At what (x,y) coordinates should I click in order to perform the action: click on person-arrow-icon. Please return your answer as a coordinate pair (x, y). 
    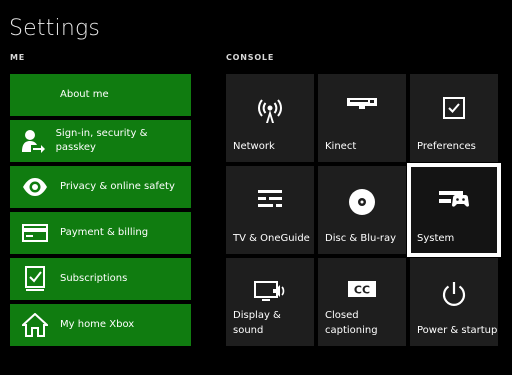
    Looking at the image, I should click on (33, 141).